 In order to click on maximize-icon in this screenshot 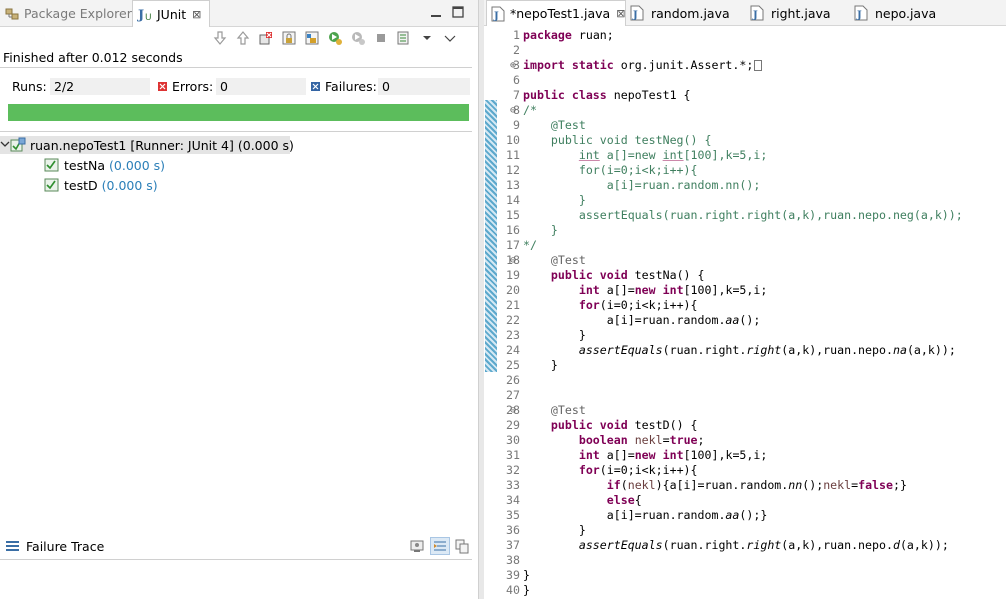, I will do `click(458, 12)`.